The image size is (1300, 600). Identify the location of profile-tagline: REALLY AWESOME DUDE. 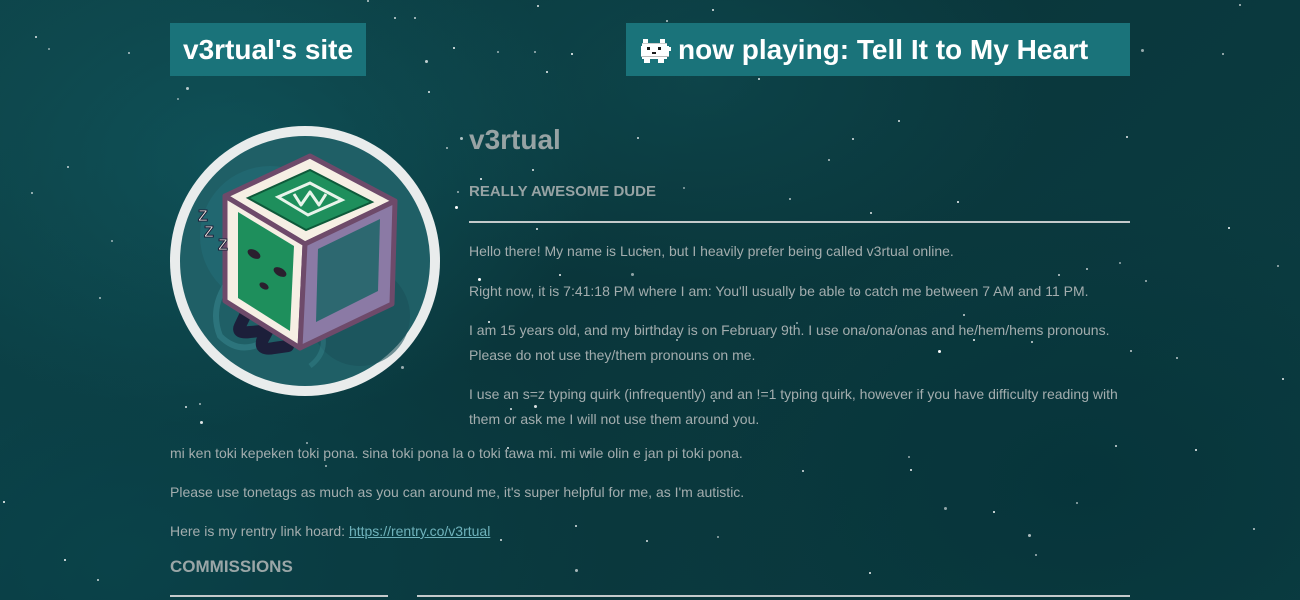
(562, 191).